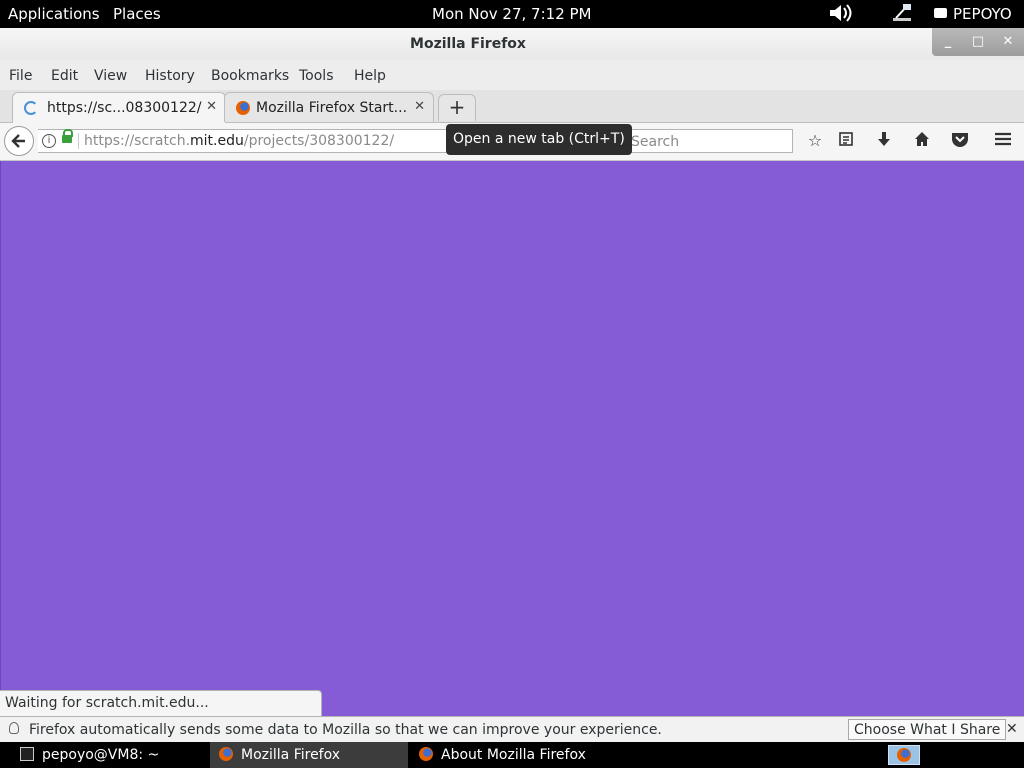  Describe the element at coordinates (982, 14) in the screenshot. I see `user-name: PEPOYO` at that location.